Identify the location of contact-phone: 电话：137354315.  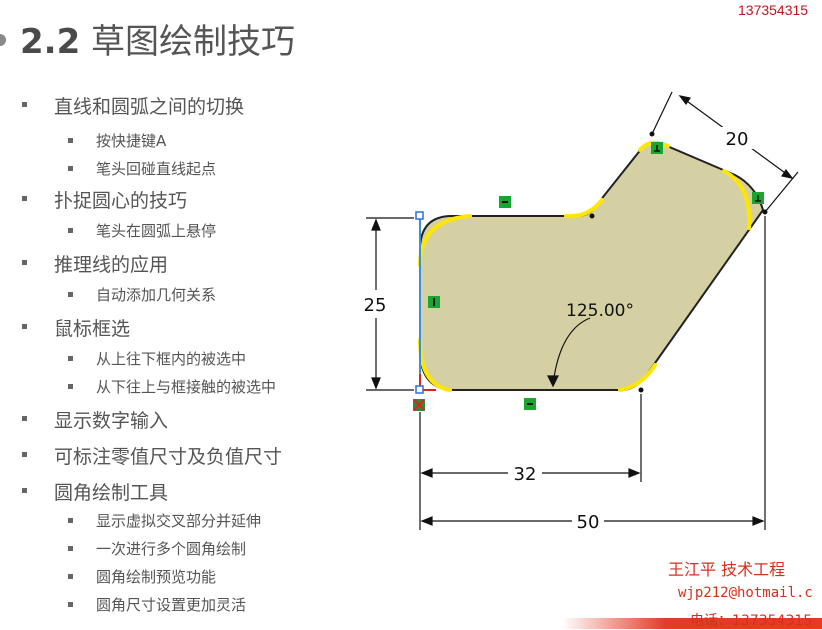
(751, 621).